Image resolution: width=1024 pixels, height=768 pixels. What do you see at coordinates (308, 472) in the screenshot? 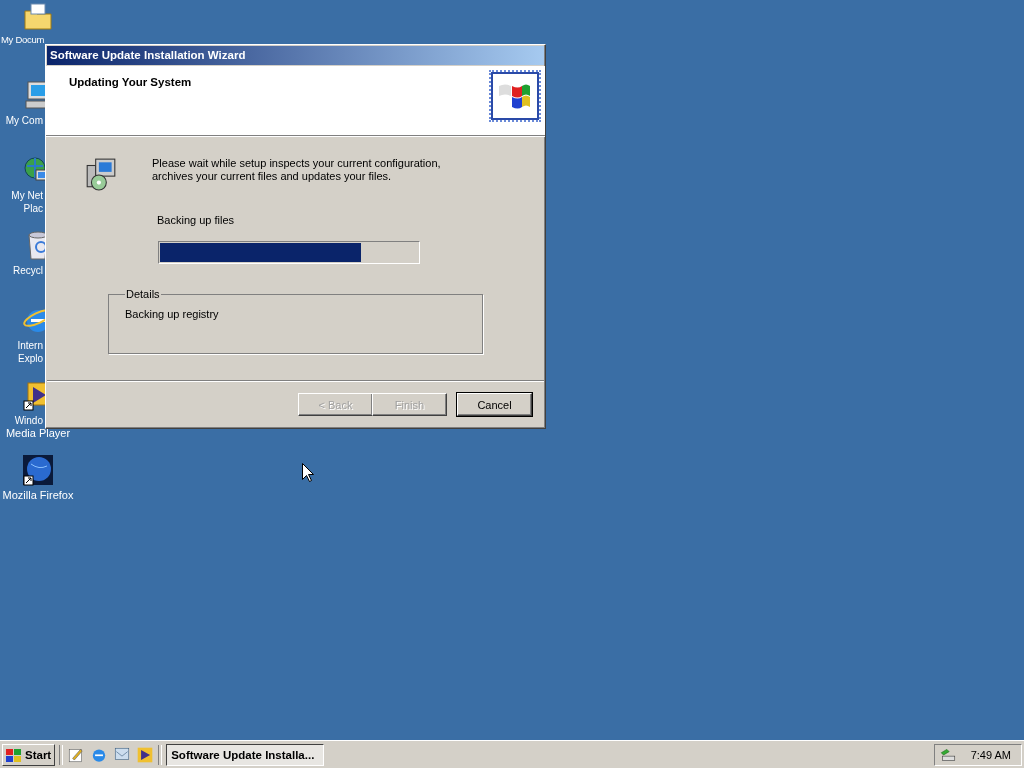
I see `mouse-pointer-icon` at bounding box center [308, 472].